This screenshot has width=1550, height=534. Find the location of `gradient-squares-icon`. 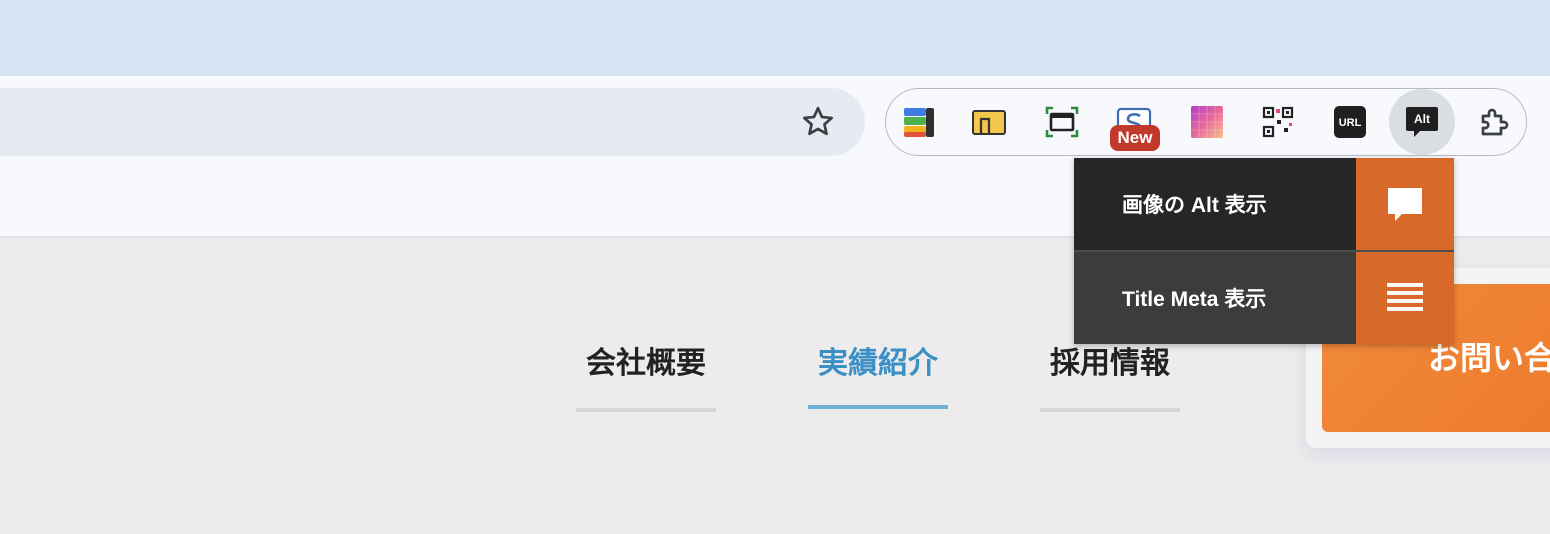

gradient-squares-icon is located at coordinates (1207, 122).